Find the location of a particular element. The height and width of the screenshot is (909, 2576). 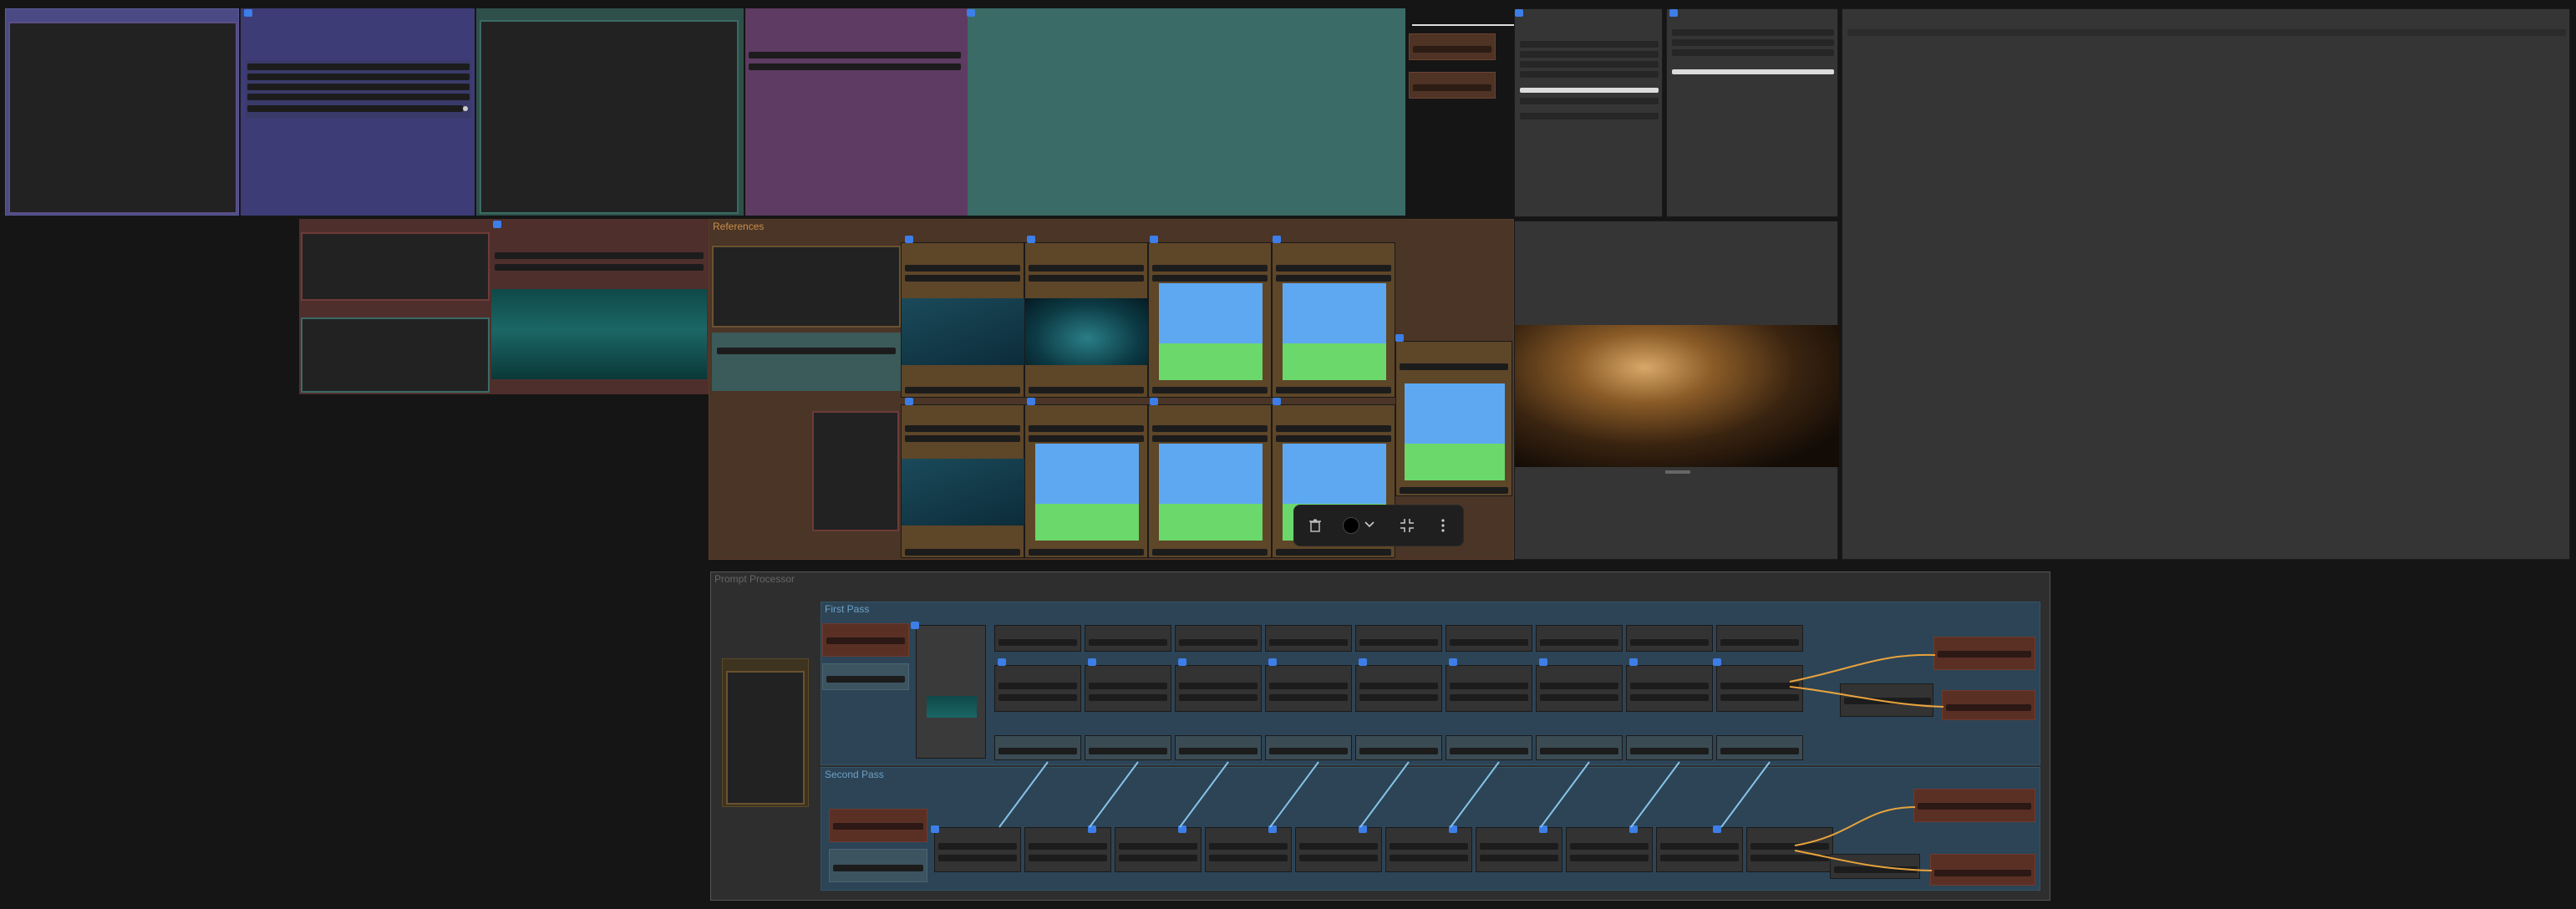

node-ref-preview is located at coordinates (806, 287).